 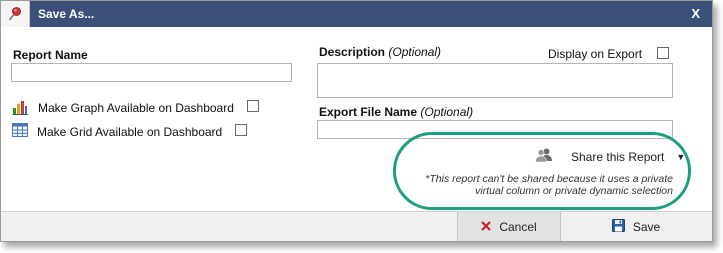 I want to click on report-name-input, so click(x=151, y=72).